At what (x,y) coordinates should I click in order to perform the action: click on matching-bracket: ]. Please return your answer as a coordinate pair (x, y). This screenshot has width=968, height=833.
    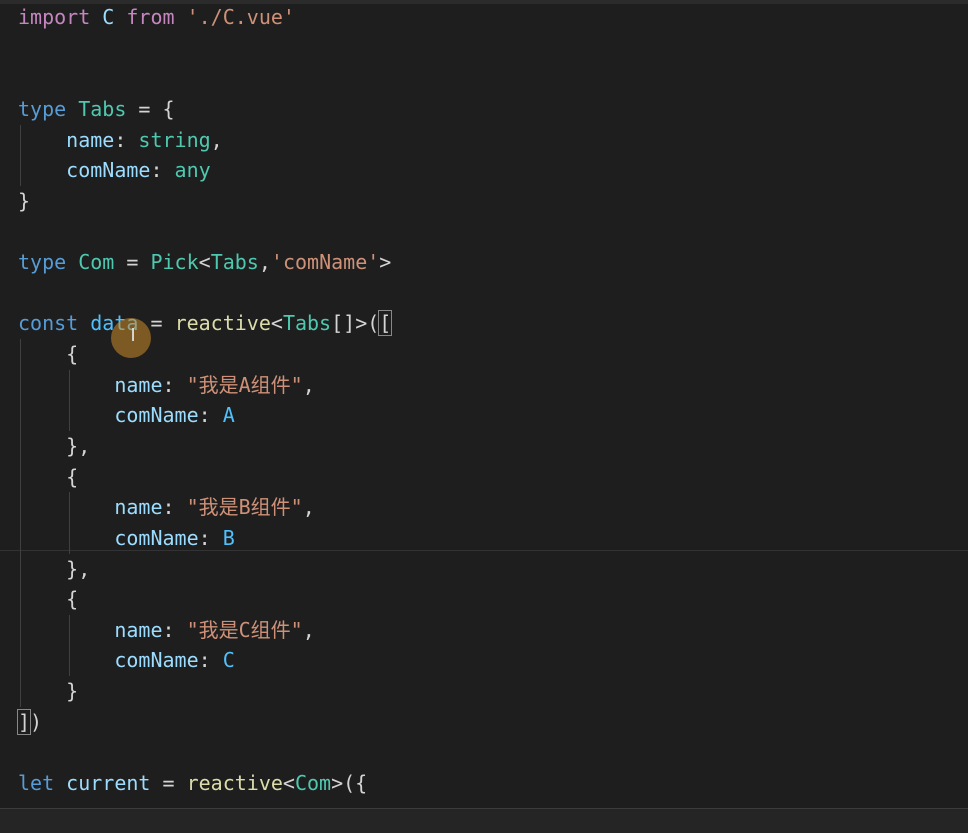
    Looking at the image, I should click on (24, 721).